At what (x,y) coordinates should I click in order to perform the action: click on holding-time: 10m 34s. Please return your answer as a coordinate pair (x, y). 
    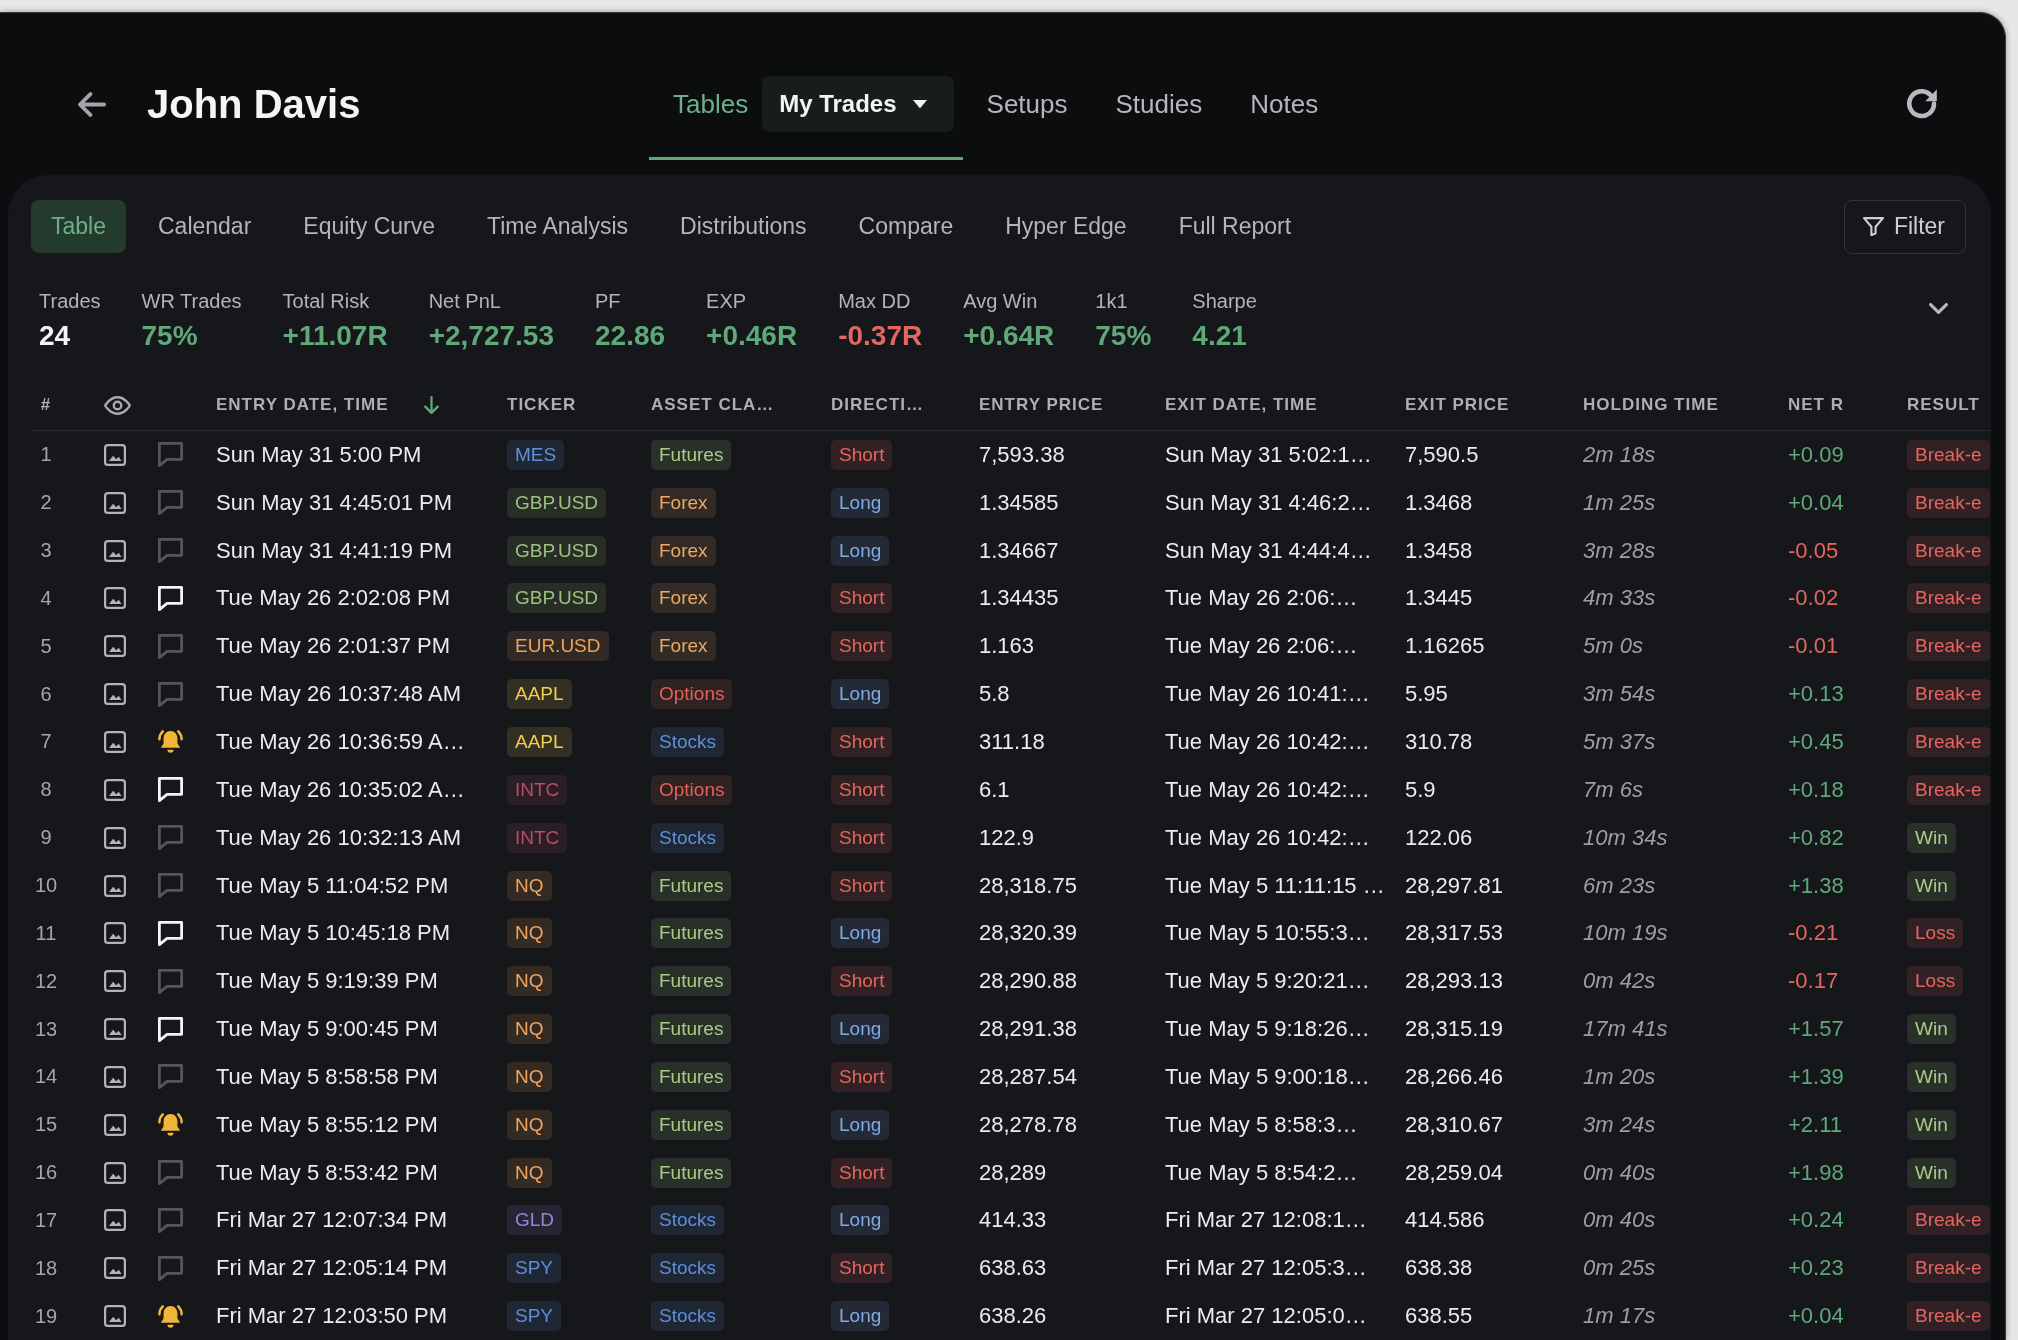
    Looking at the image, I should click on (1625, 837).